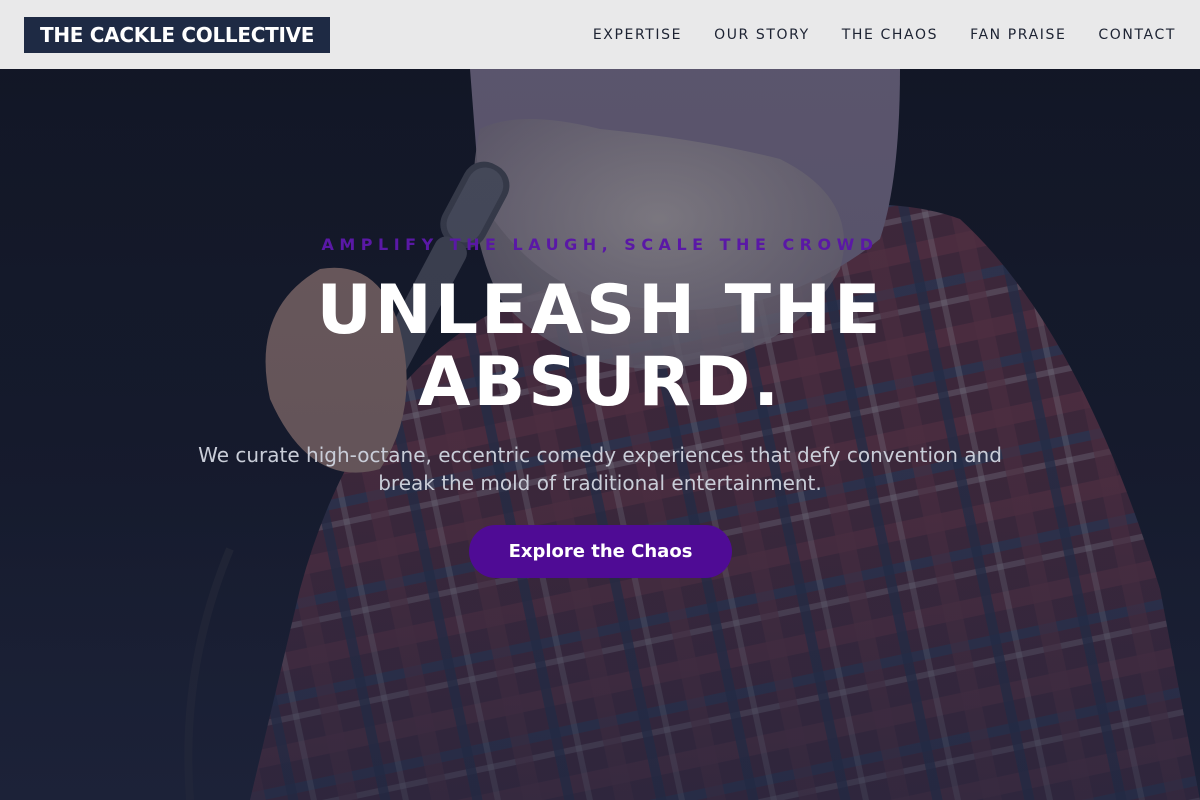  I want to click on nav-link-contact: CONTACT, so click(1137, 35).